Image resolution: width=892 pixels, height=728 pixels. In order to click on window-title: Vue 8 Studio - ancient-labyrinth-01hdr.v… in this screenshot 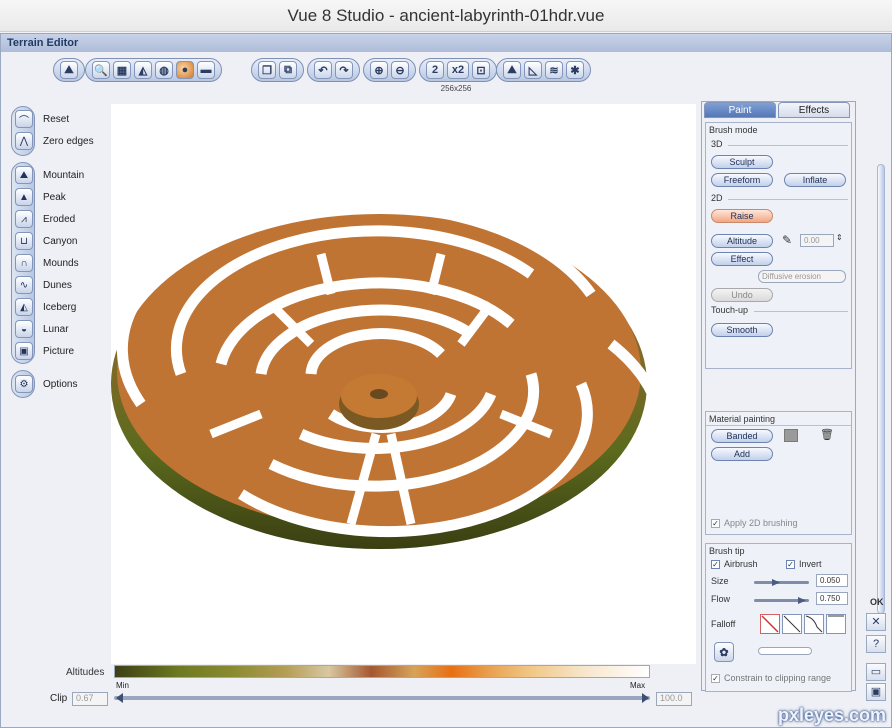, I will do `click(446, 16)`.